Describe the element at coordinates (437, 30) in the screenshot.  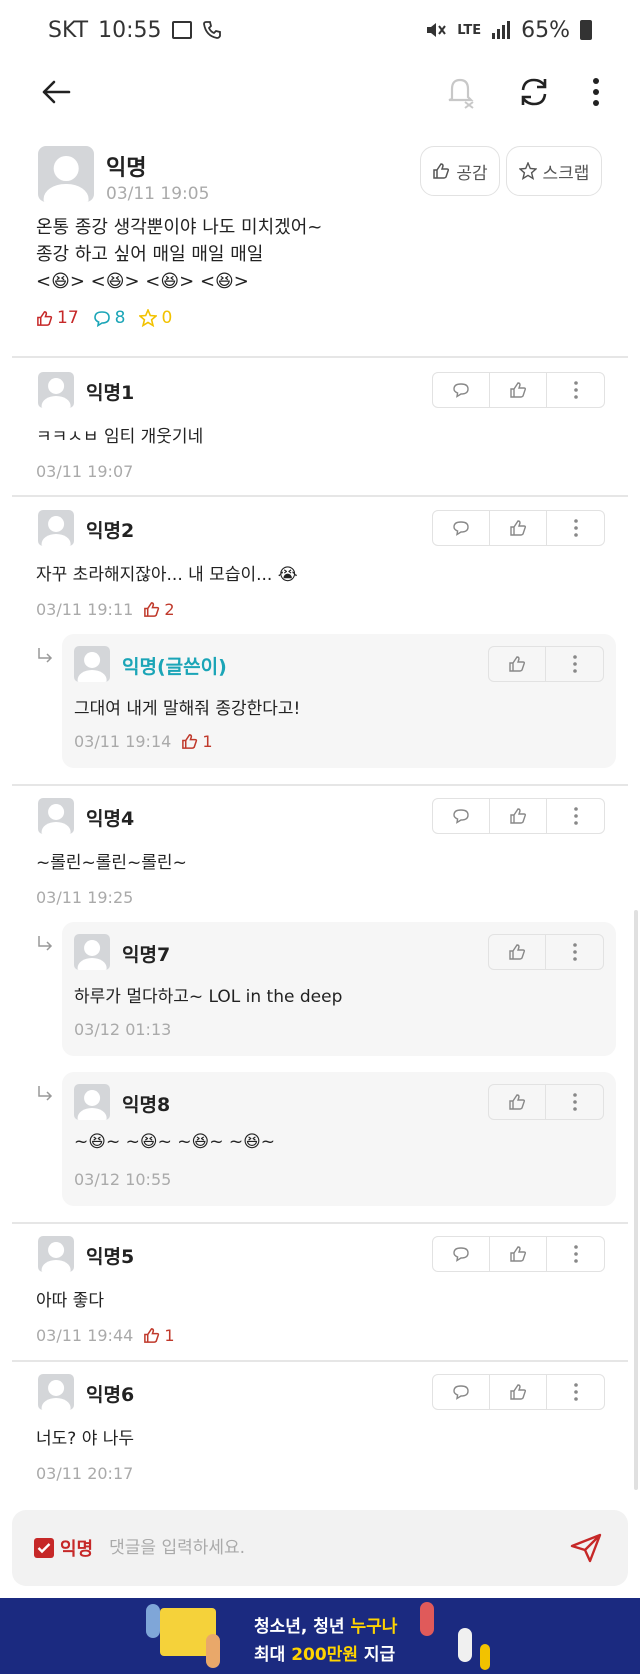
I see `mute-icon` at that location.